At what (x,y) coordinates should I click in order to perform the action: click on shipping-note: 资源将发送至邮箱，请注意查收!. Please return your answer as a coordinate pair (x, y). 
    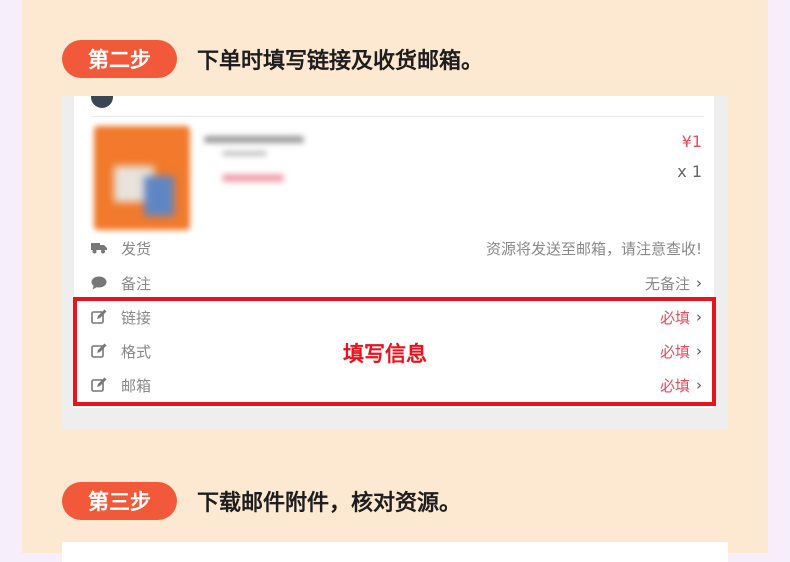
    Looking at the image, I should click on (593, 248).